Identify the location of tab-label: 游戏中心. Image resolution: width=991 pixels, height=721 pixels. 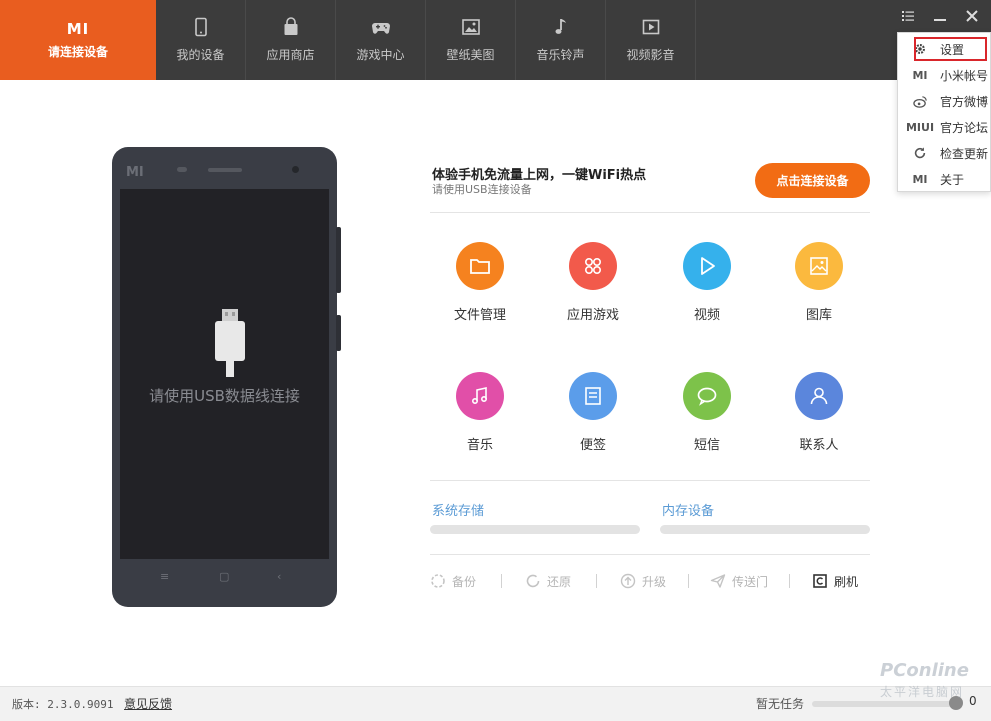
(380, 55).